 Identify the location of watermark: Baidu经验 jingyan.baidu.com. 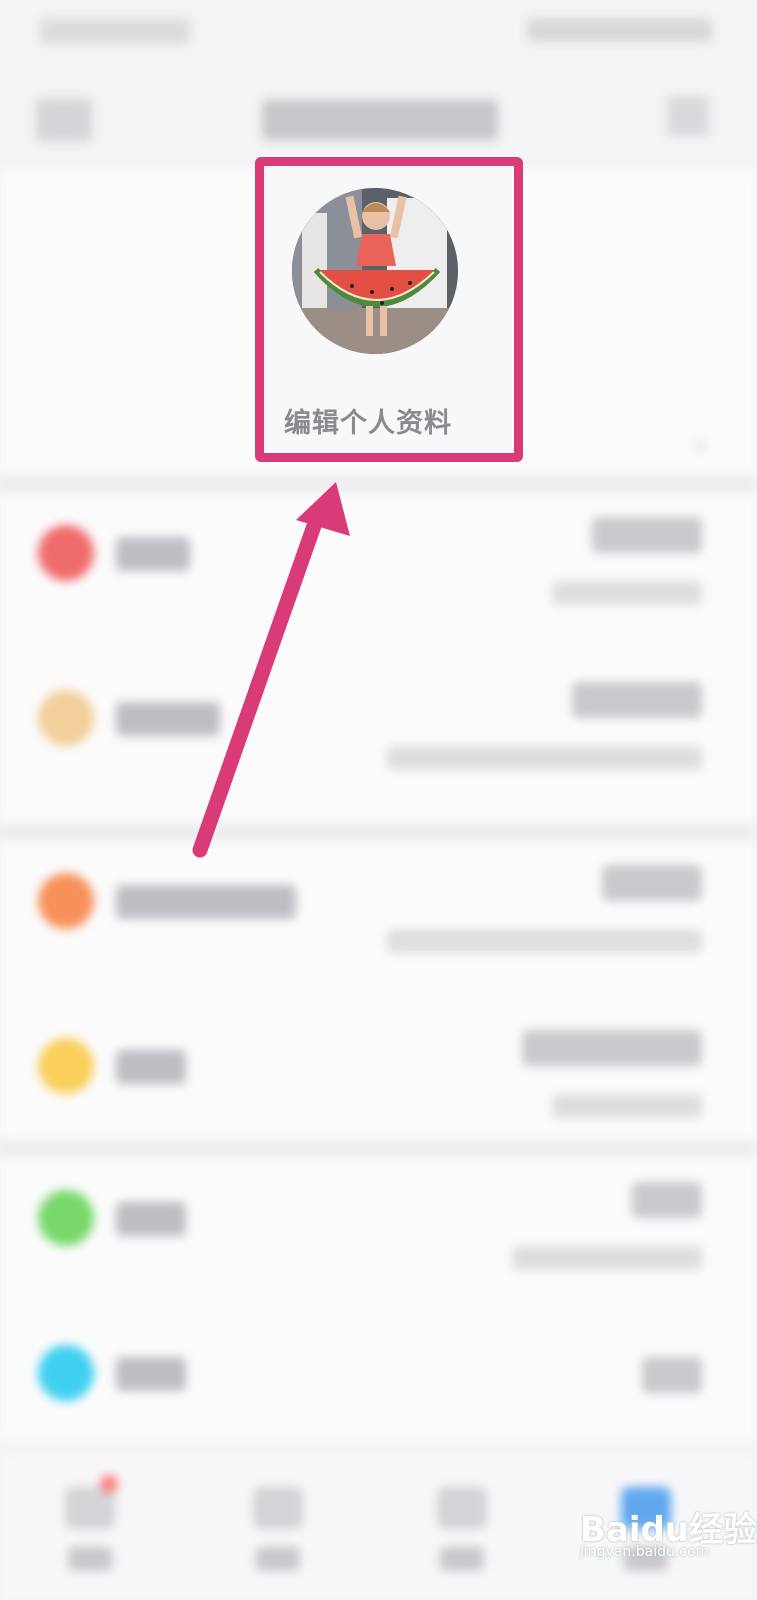
(668, 1530).